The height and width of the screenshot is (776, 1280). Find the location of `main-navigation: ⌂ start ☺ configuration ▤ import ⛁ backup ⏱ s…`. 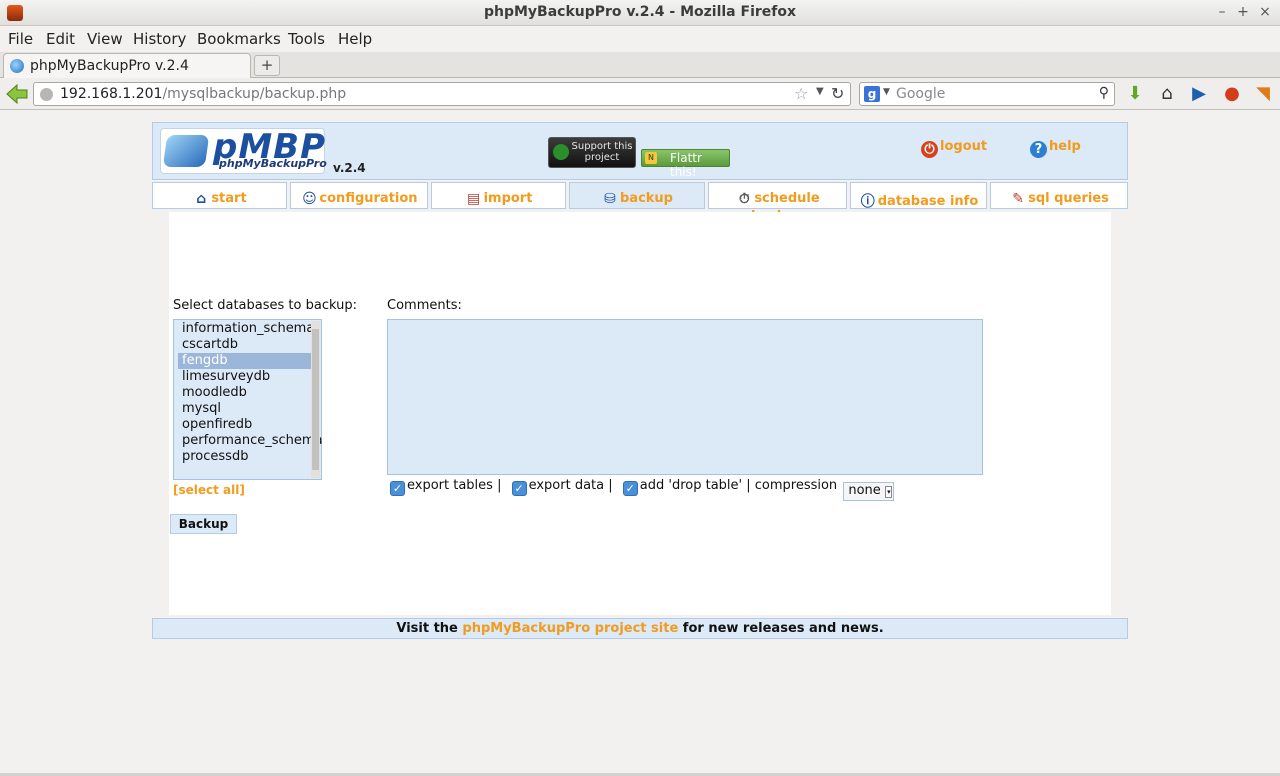

main-navigation: ⌂ start ☺ configuration ▤ import ⛁ backup ⏱ s… is located at coordinates (640, 203).